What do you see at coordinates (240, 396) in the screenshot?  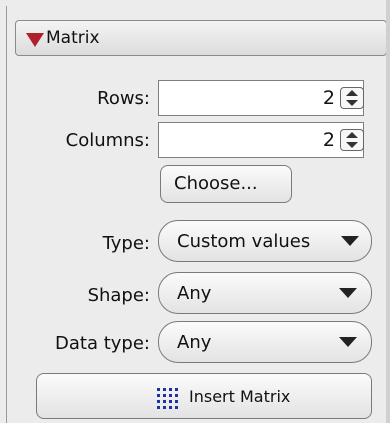 I see `insert-matrix-label: Insert Matrix` at bounding box center [240, 396].